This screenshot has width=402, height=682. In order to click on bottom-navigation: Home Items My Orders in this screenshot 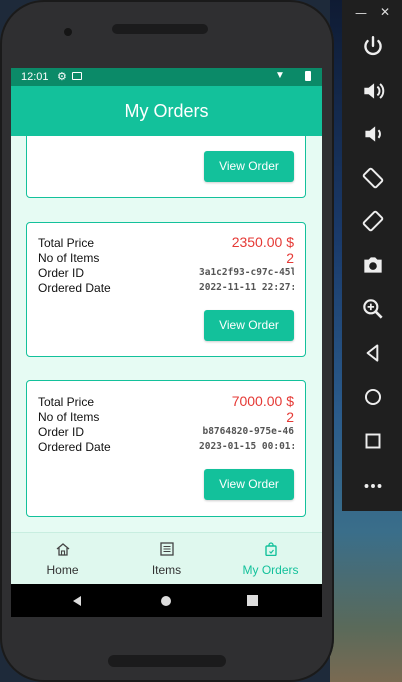, I will do `click(166, 558)`.